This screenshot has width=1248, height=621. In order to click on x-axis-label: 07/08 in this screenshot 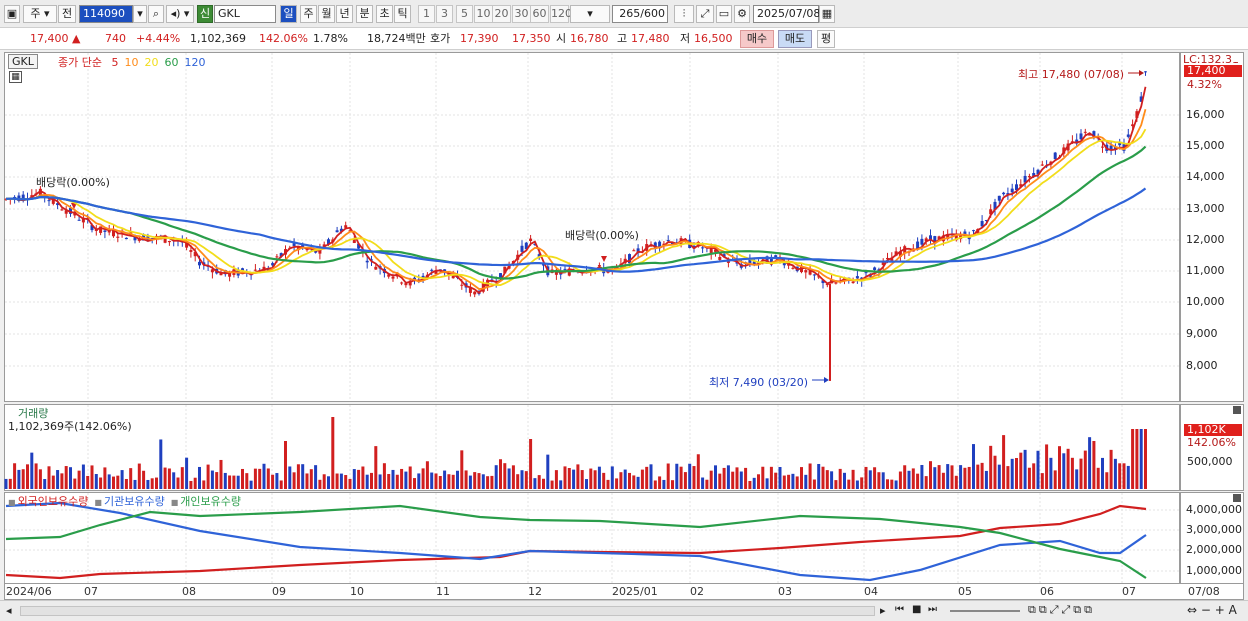, I will do `click(1204, 591)`.